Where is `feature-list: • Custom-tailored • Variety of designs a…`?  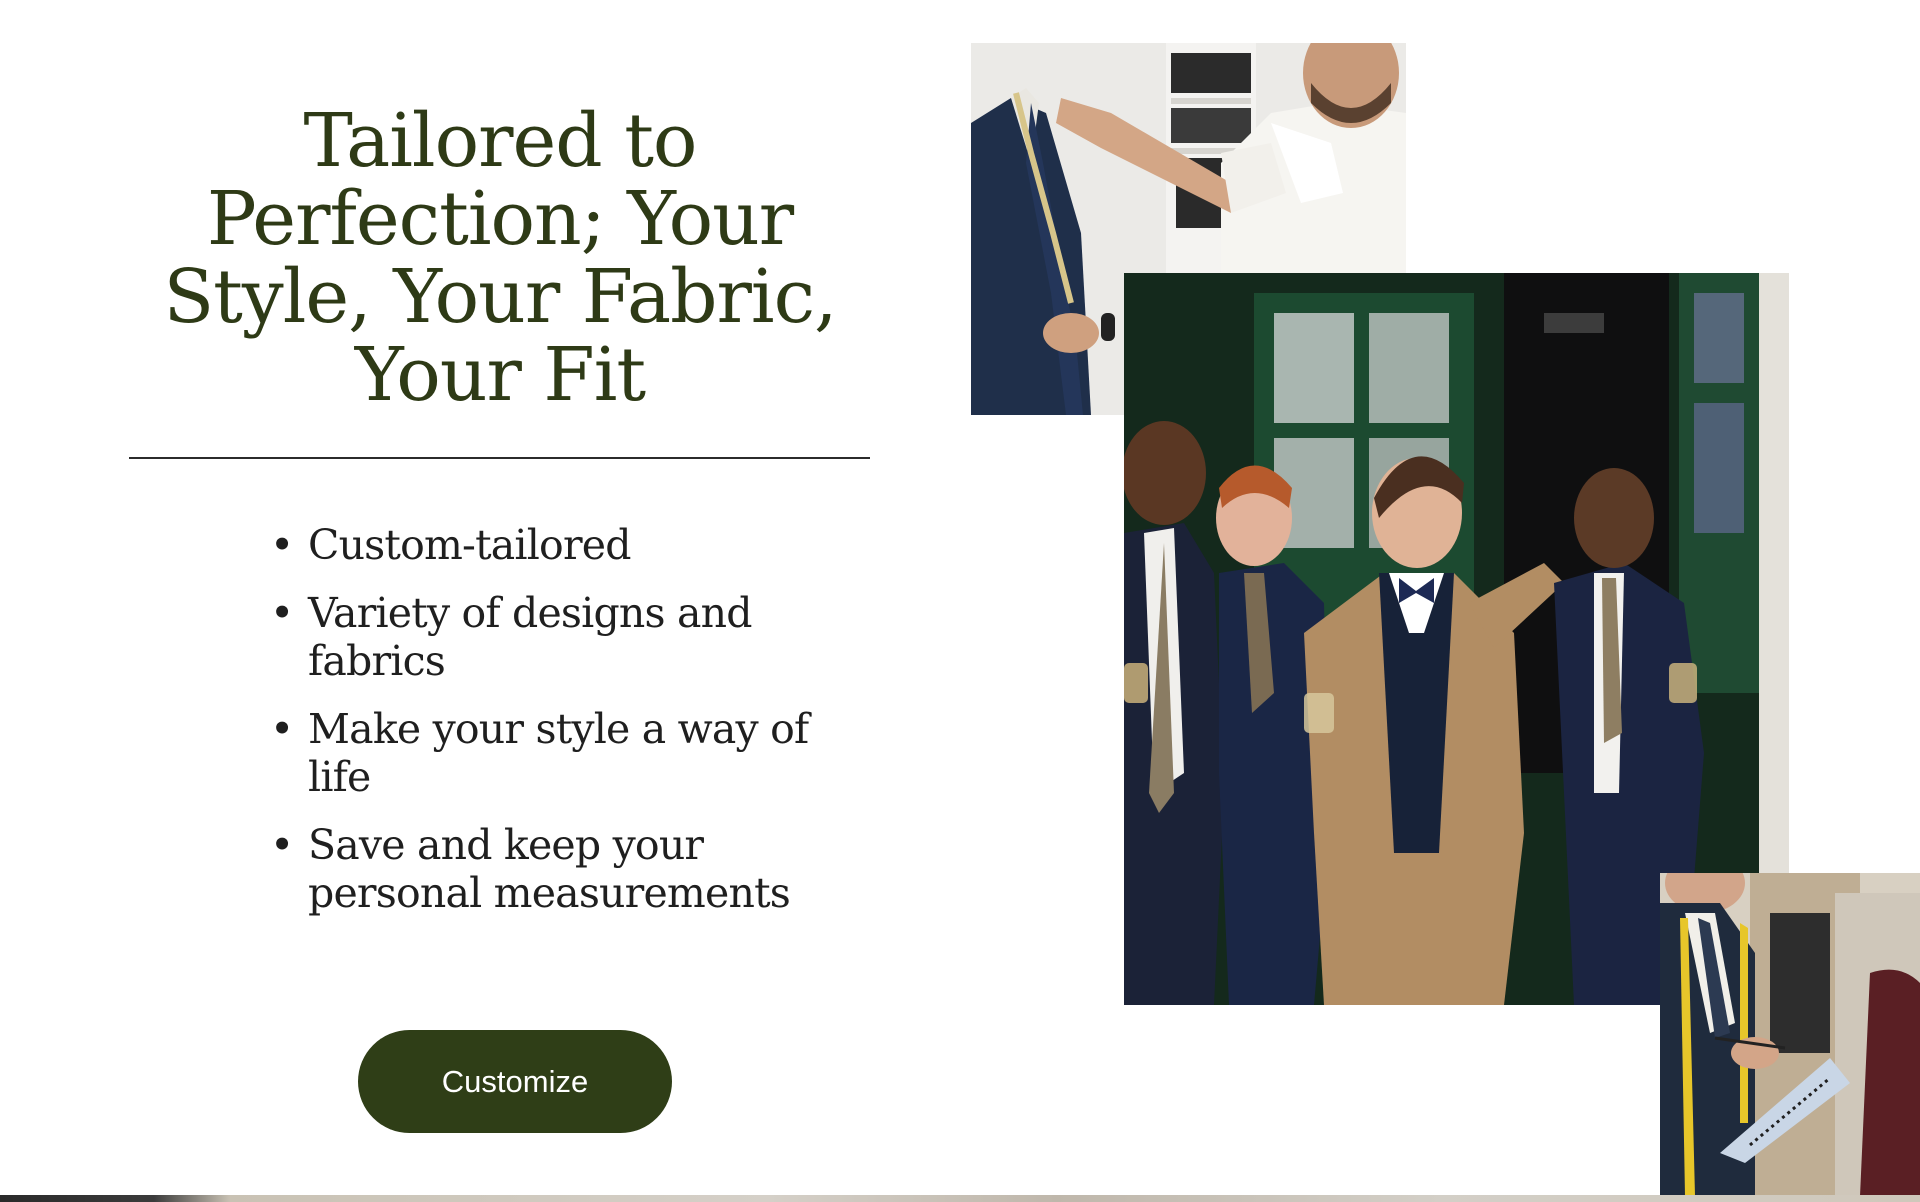 feature-list: • Custom-tailored • Variety of designs a… is located at coordinates (555, 729).